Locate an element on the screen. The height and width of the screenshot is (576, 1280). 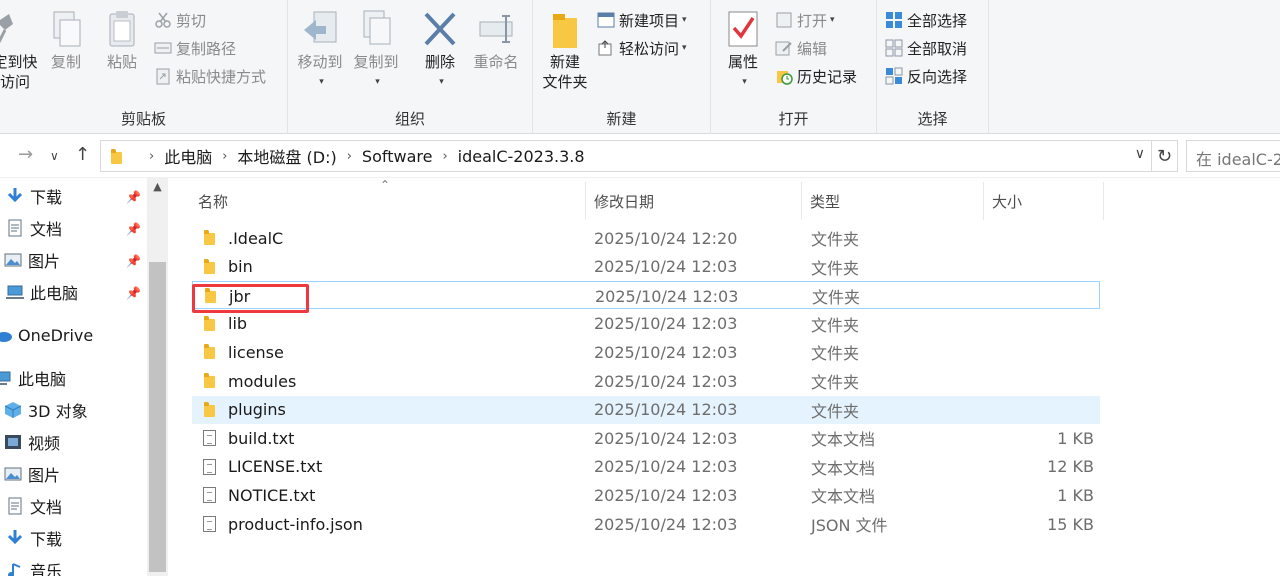
file-name-cell: lib is located at coordinates (224, 324).